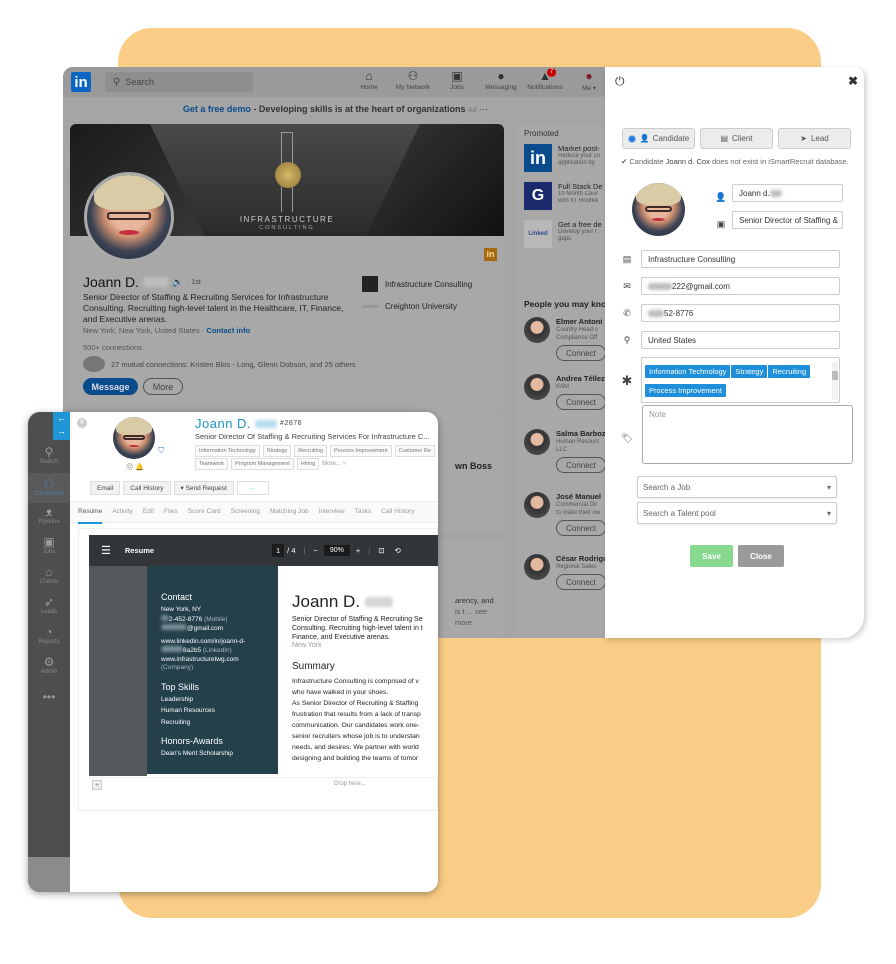 The height and width of the screenshot is (964, 896). I want to click on sidebar-item-admin: ⚙ Admin, so click(49, 665).